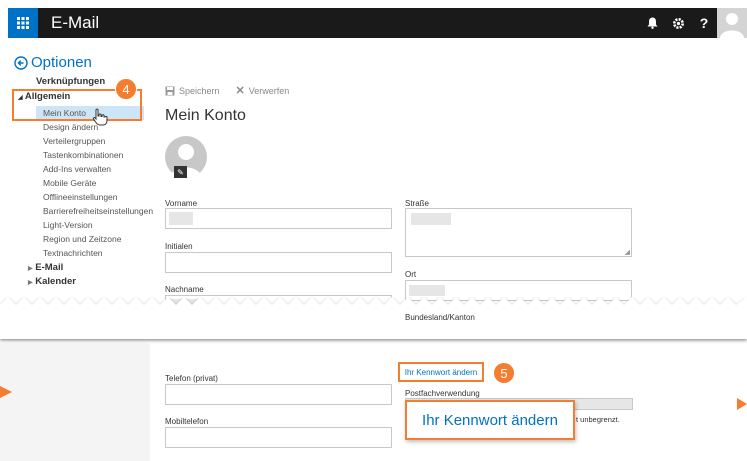  I want to click on mobile-phone-label: Mobiltelefon, so click(187, 421).